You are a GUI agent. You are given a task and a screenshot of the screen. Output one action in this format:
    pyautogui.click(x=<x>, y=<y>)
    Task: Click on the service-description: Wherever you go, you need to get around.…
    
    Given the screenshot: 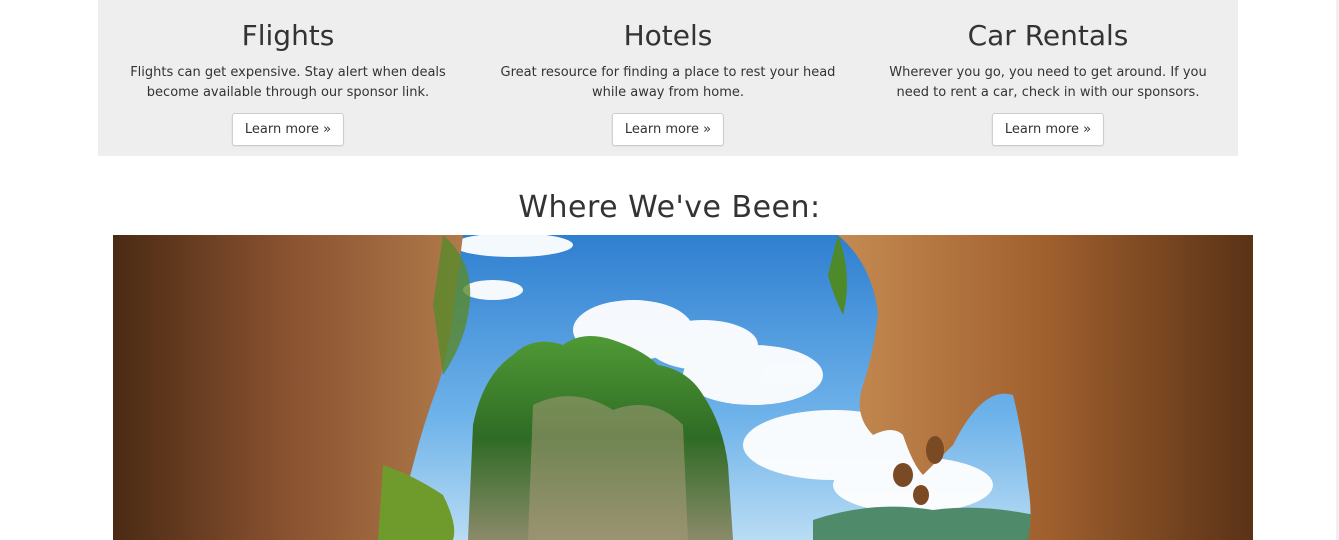 What is the action you would take?
    pyautogui.click(x=1048, y=82)
    